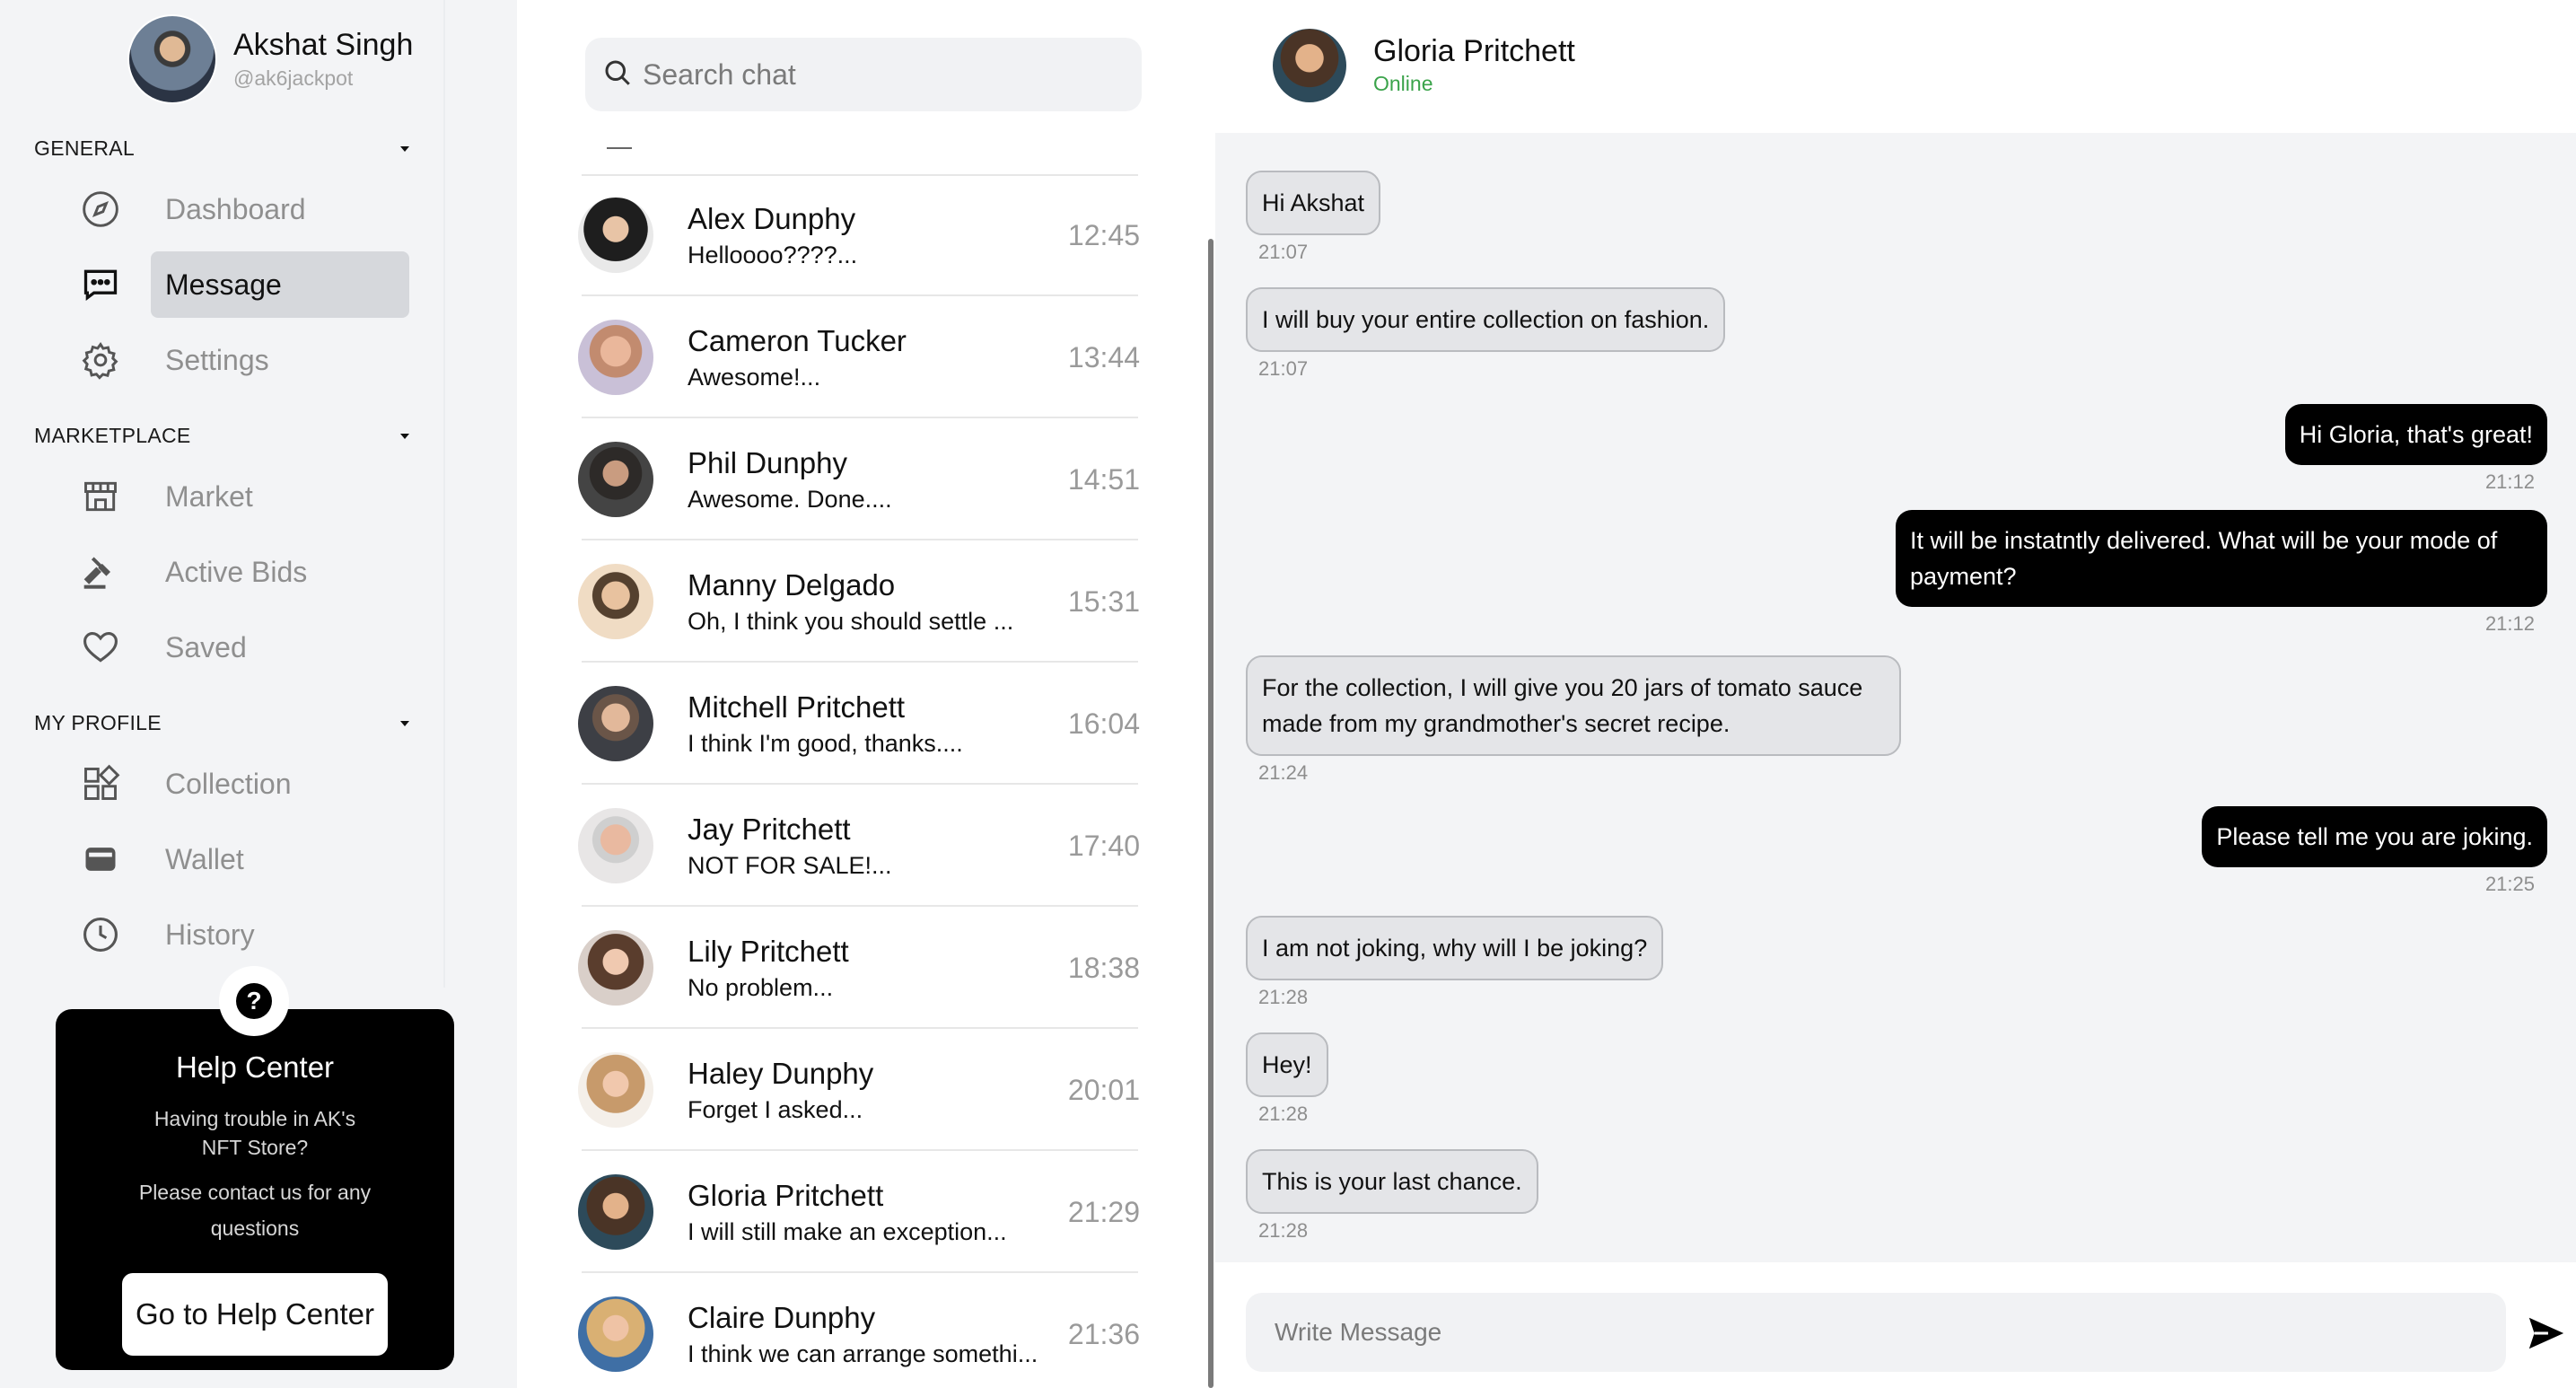 The width and height of the screenshot is (2576, 1388). I want to click on message-time: 21:07, so click(1283, 252).